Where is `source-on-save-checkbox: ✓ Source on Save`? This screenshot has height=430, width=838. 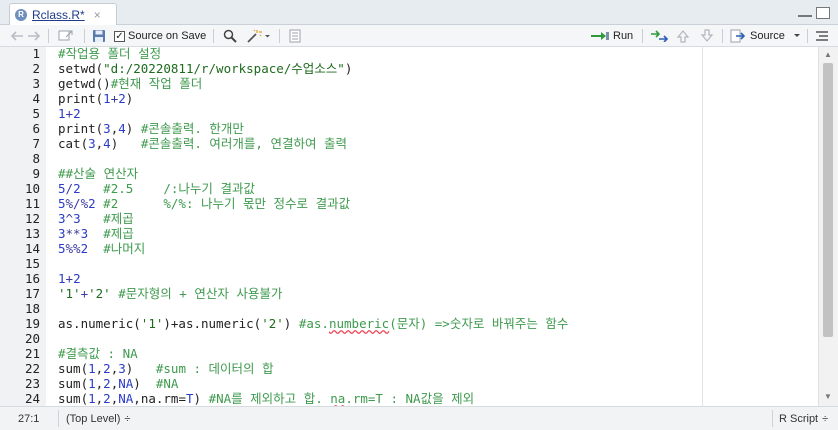
source-on-save-checkbox: ✓ Source on Save is located at coordinates (160, 36).